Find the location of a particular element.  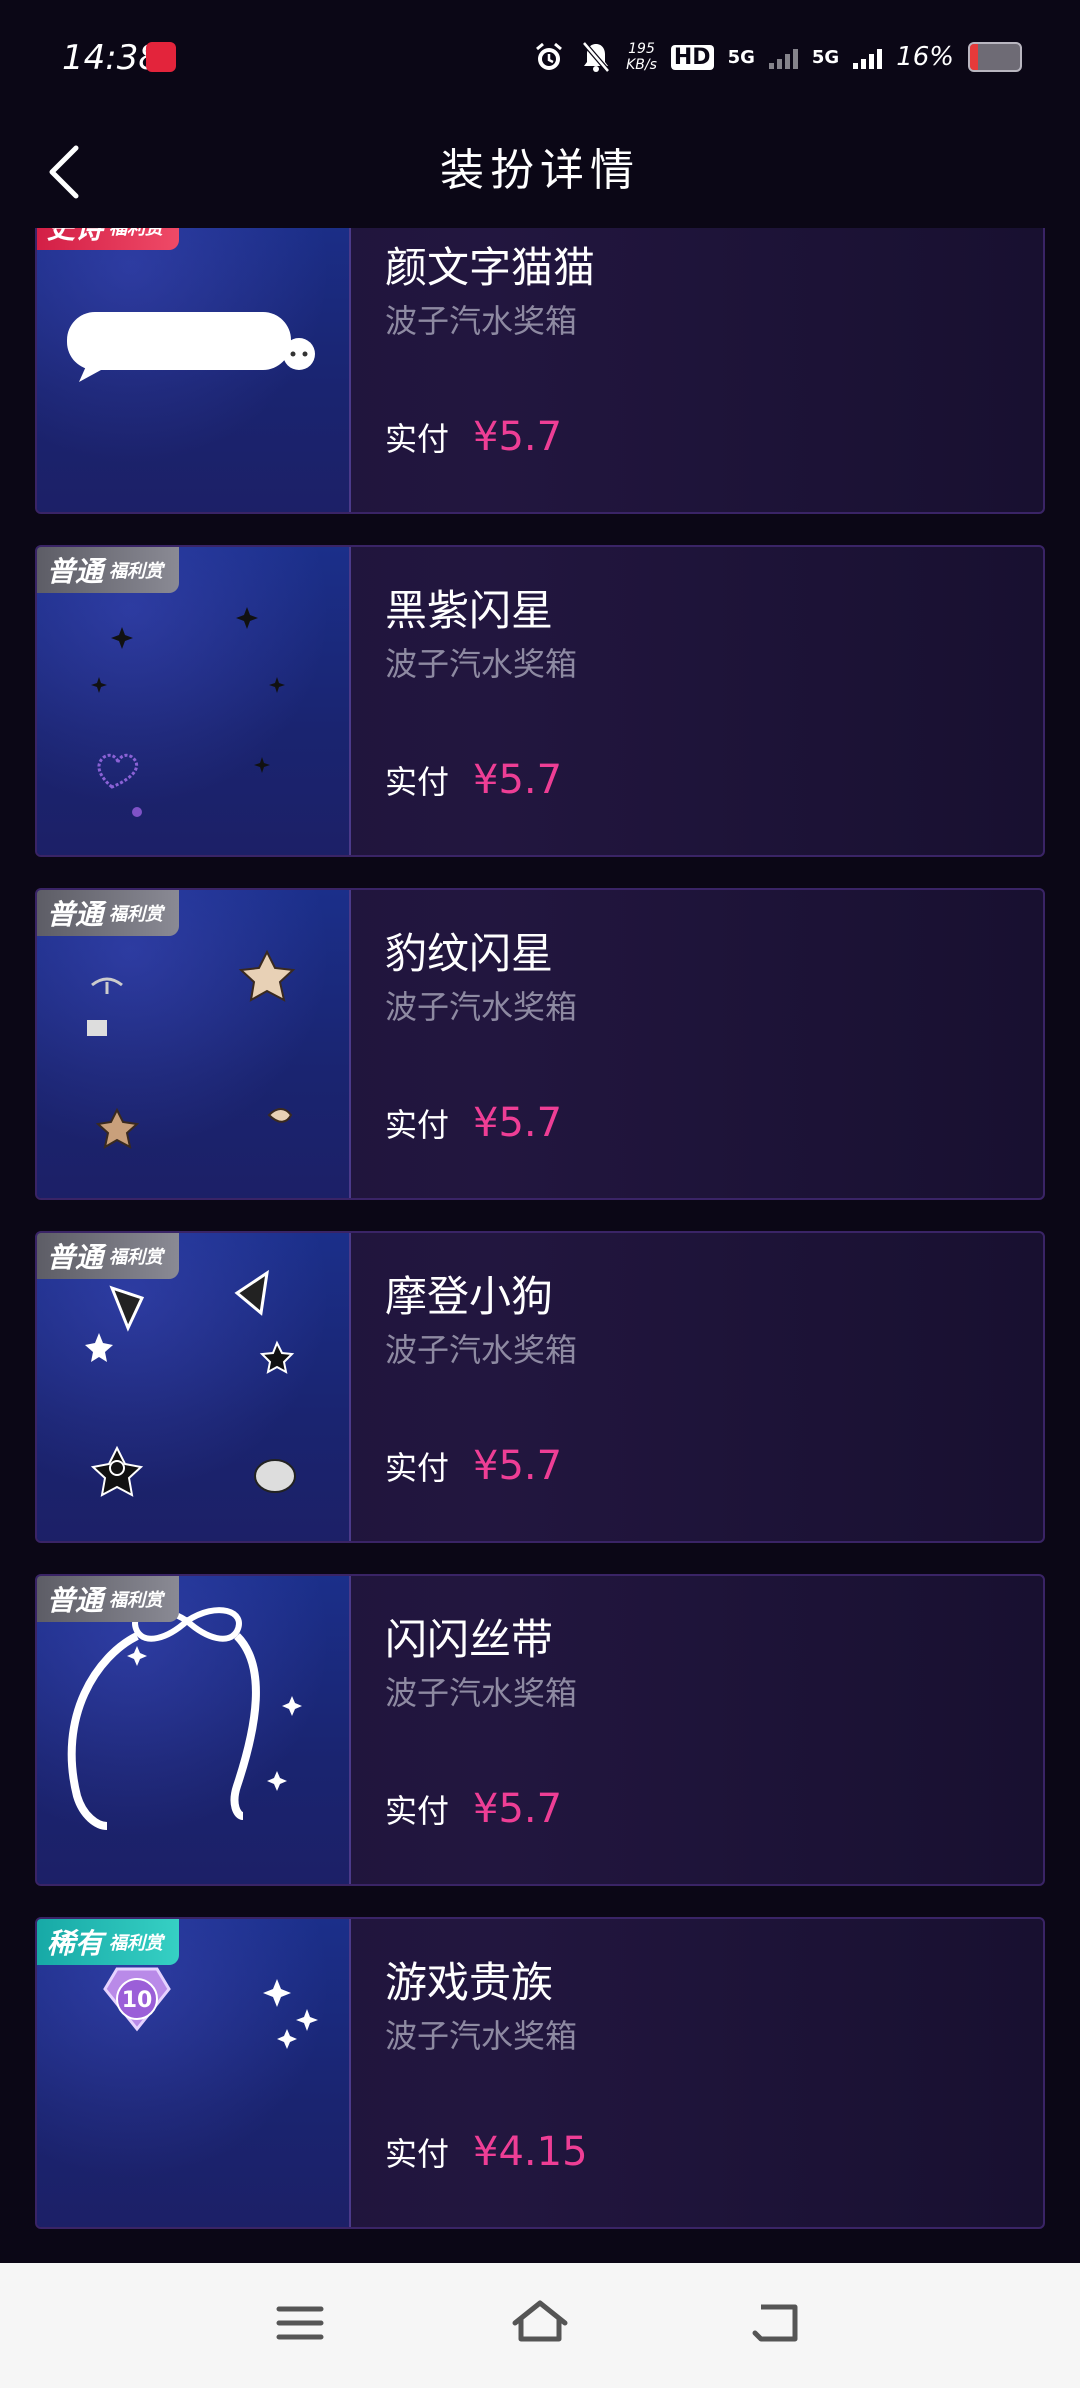

home-button is located at coordinates (540, 2323).